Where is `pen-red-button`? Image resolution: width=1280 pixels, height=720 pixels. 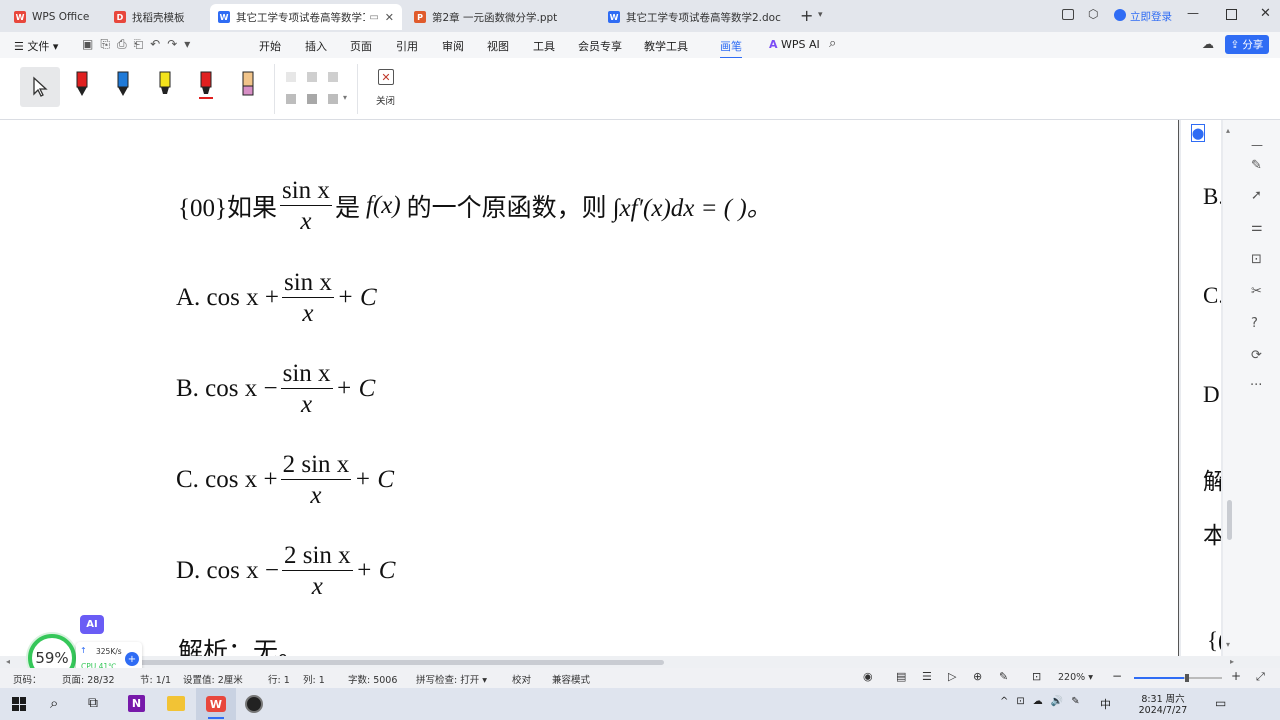
pen-red-button is located at coordinates (82, 86).